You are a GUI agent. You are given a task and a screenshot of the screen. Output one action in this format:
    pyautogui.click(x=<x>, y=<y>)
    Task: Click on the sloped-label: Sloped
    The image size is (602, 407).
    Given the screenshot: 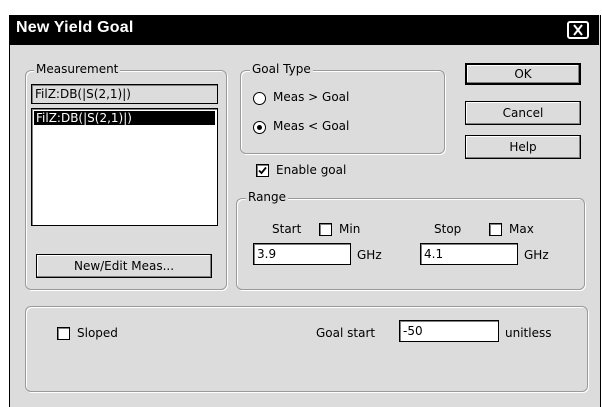 What is the action you would take?
    pyautogui.click(x=97, y=333)
    